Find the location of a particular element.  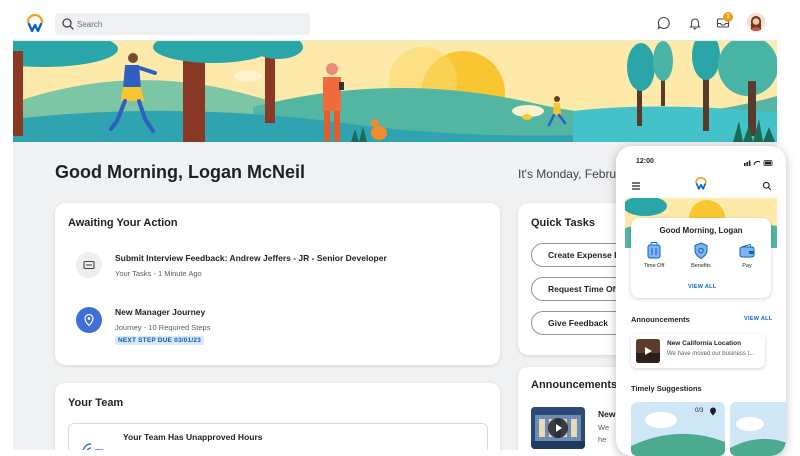

task-icon-wrapper is located at coordinates (89, 265).